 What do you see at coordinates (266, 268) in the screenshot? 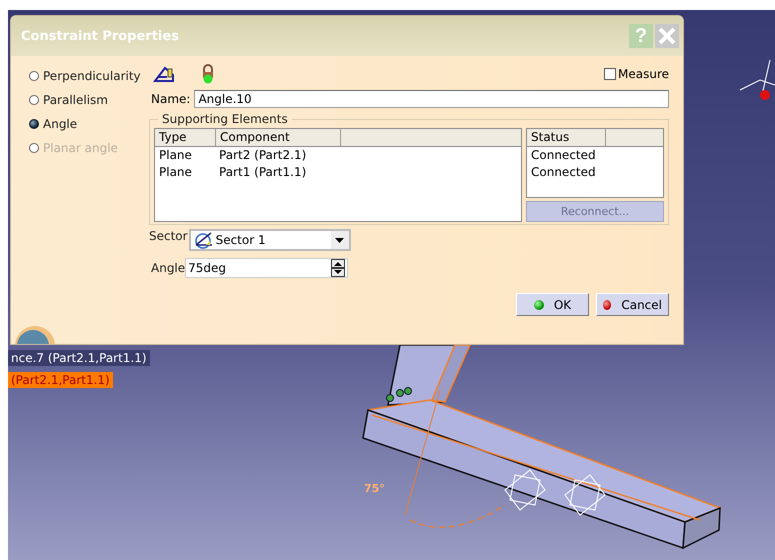
I see `angle-spinbox: 75deg` at bounding box center [266, 268].